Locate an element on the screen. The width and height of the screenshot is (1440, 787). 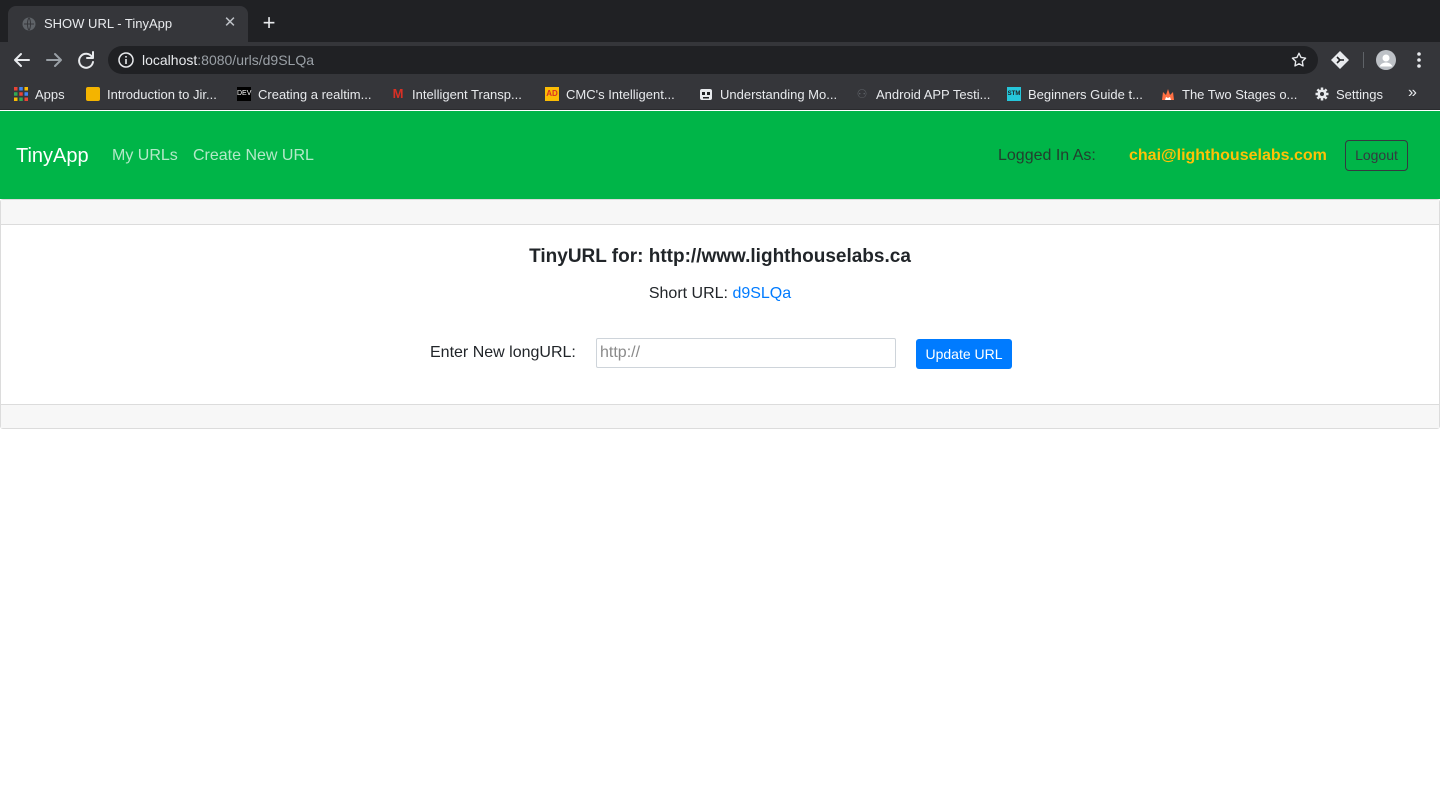
bookmark-settings: Settings is located at coordinates (1349, 94).